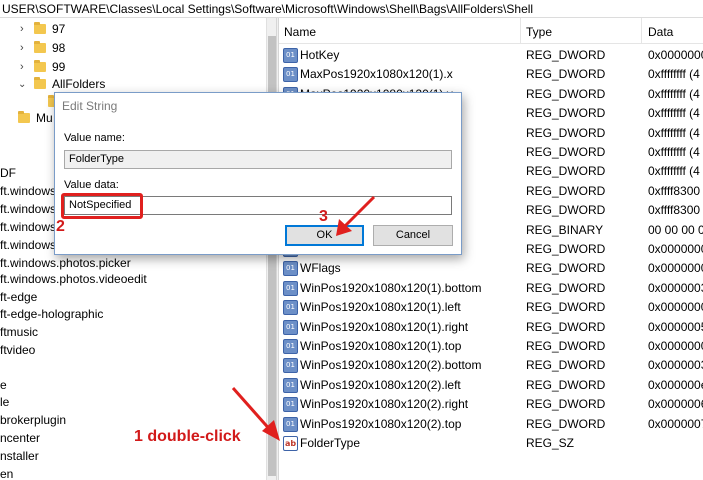  What do you see at coordinates (356, 215) in the screenshot?
I see `arrow-to-ok-icon` at bounding box center [356, 215].